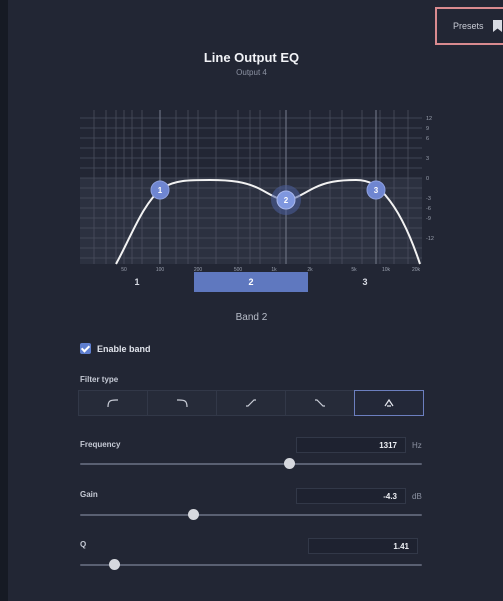 The width and height of the screenshot is (503, 601). Describe the element at coordinates (251, 57) in the screenshot. I see `page-title: Line Output EQ` at that location.